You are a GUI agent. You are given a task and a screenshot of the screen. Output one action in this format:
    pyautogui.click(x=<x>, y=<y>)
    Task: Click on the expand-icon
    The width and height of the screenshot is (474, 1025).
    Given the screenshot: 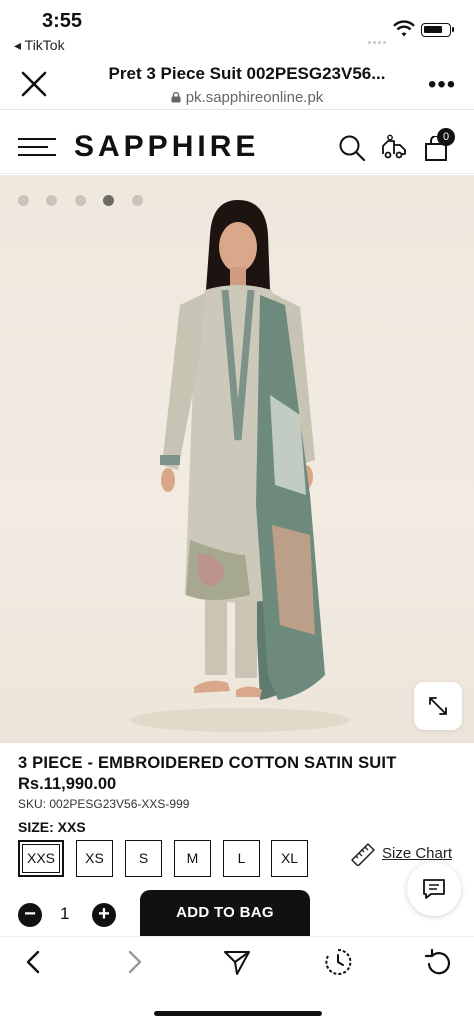 What is the action you would take?
    pyautogui.click(x=438, y=706)
    